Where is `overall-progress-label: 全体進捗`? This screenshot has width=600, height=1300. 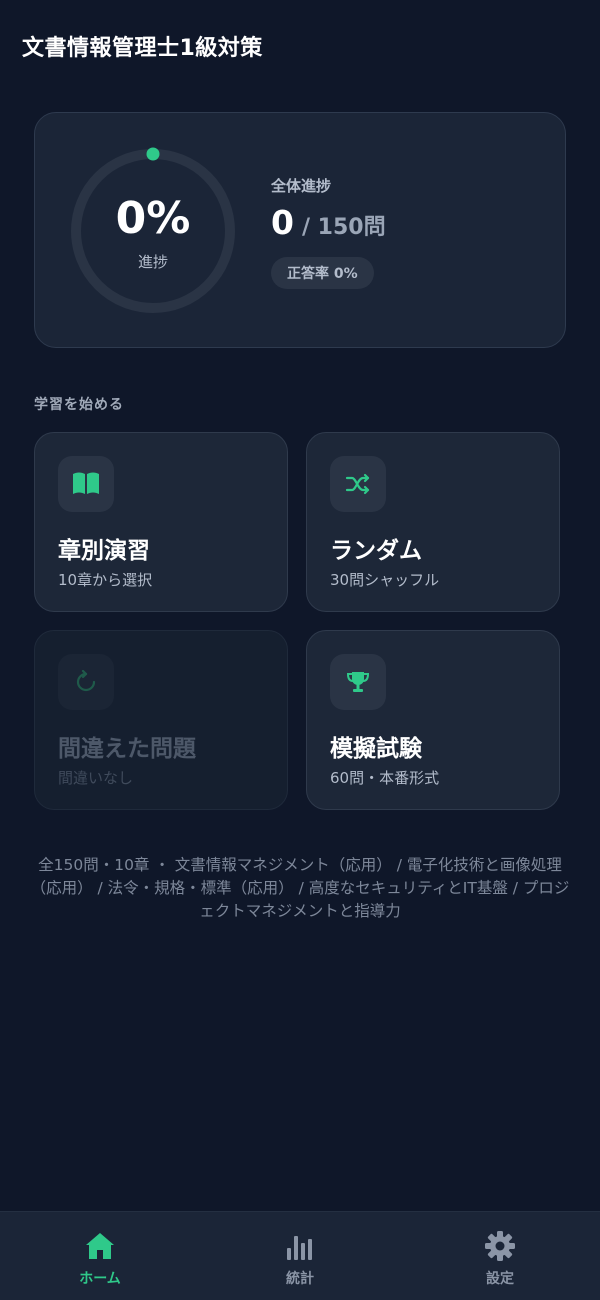
overall-progress-label: 全体進捗 is located at coordinates (301, 186).